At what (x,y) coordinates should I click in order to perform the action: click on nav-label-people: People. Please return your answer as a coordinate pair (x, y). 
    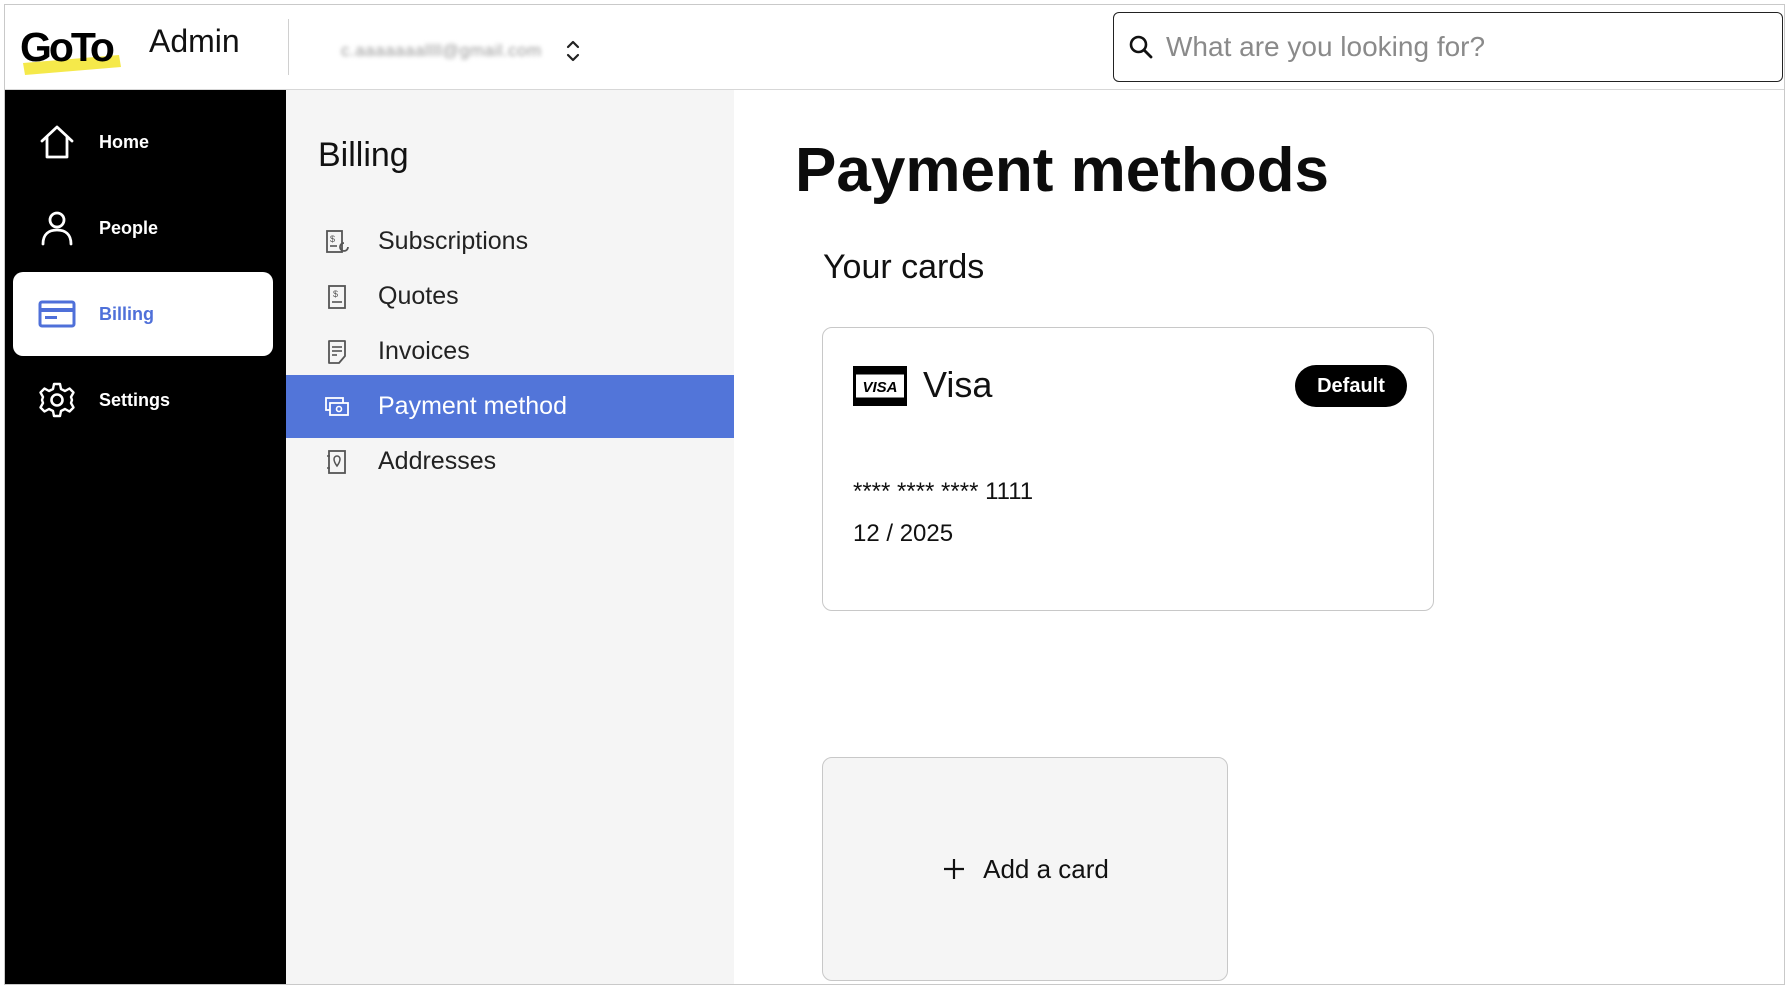
    Looking at the image, I should click on (129, 227).